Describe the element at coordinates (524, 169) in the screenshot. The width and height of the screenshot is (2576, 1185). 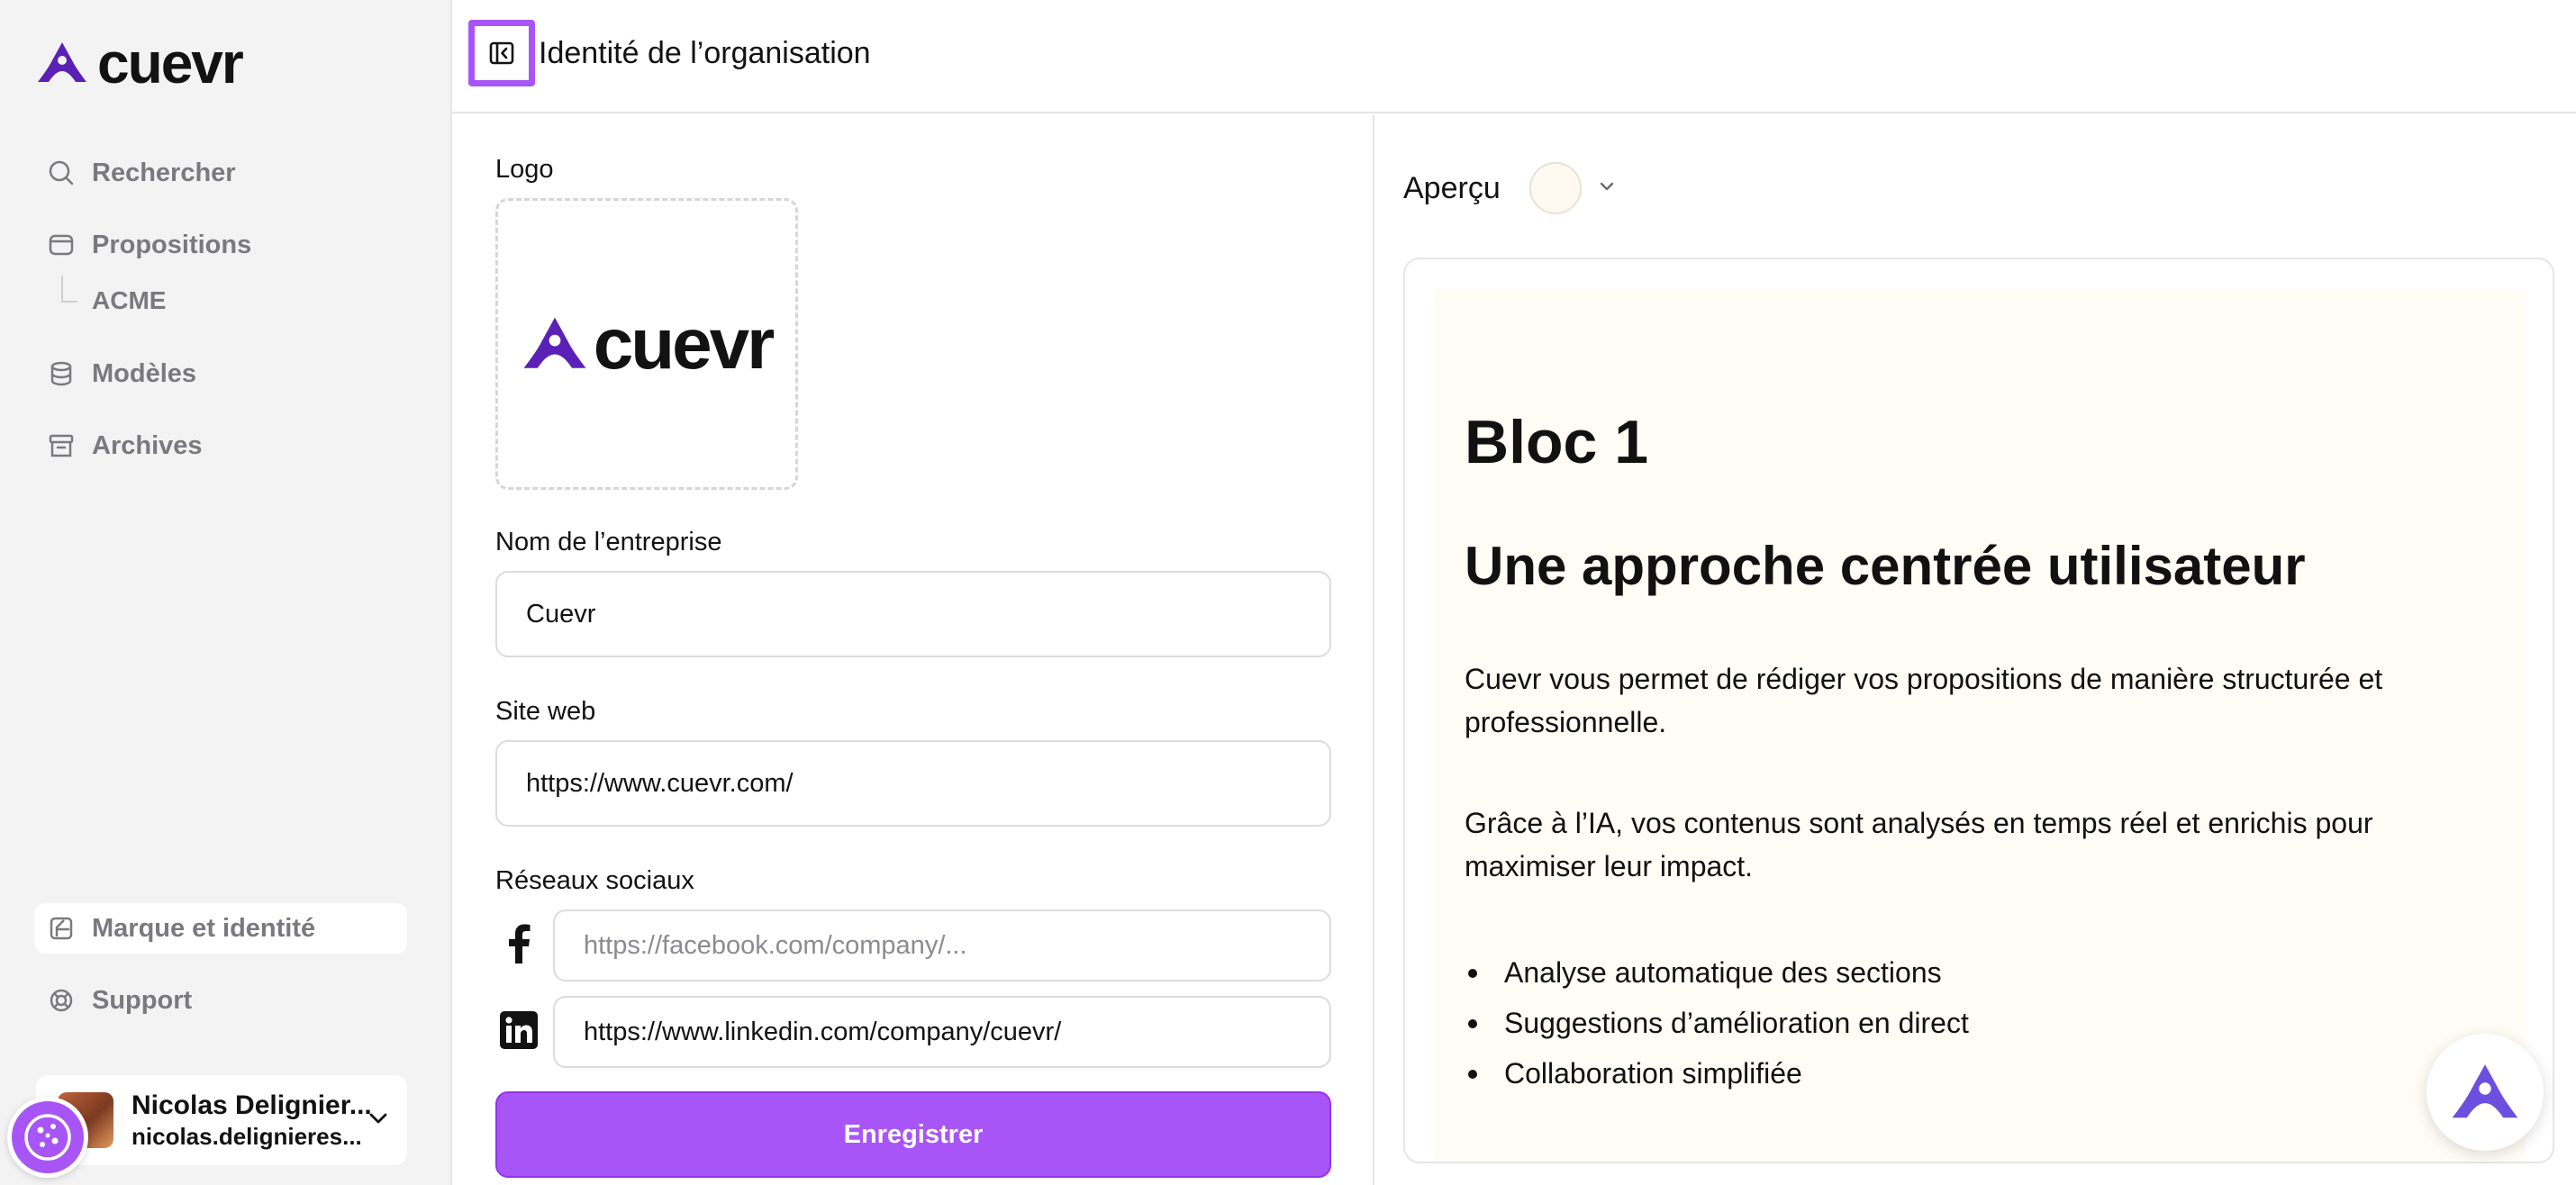
I see `logo-label: Logo` at that location.